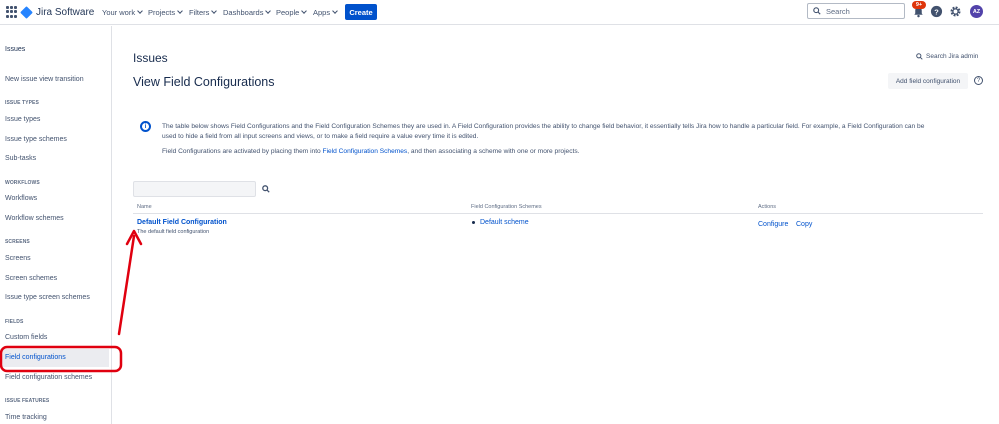 The image size is (999, 424). Describe the element at coordinates (48, 378) in the screenshot. I see `sidebar-item-field-configuration-schemes: Field configuration schemes` at that location.